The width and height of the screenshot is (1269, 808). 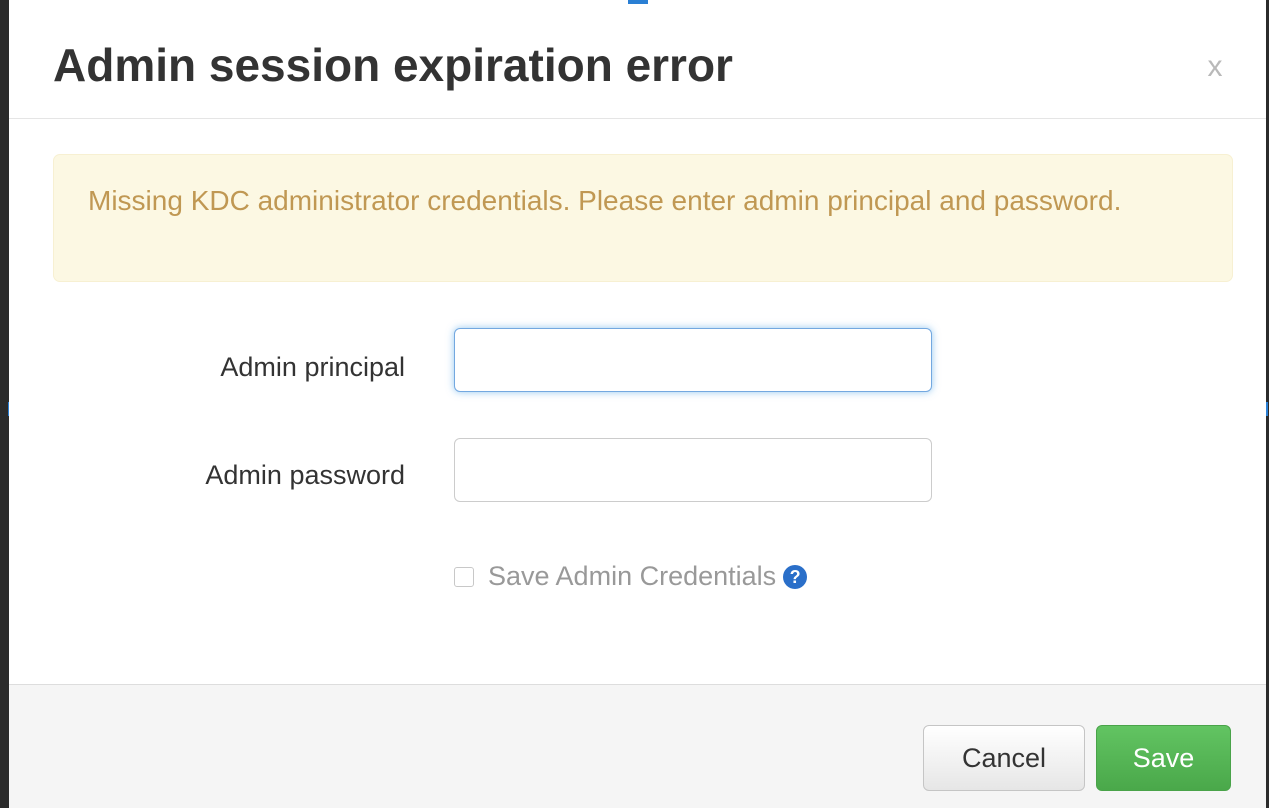 I want to click on save-credentials-checkbox, so click(x=464, y=577).